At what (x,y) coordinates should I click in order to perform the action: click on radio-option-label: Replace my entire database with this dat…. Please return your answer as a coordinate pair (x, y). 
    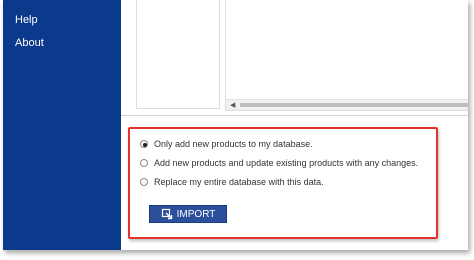
    Looking at the image, I should click on (239, 182).